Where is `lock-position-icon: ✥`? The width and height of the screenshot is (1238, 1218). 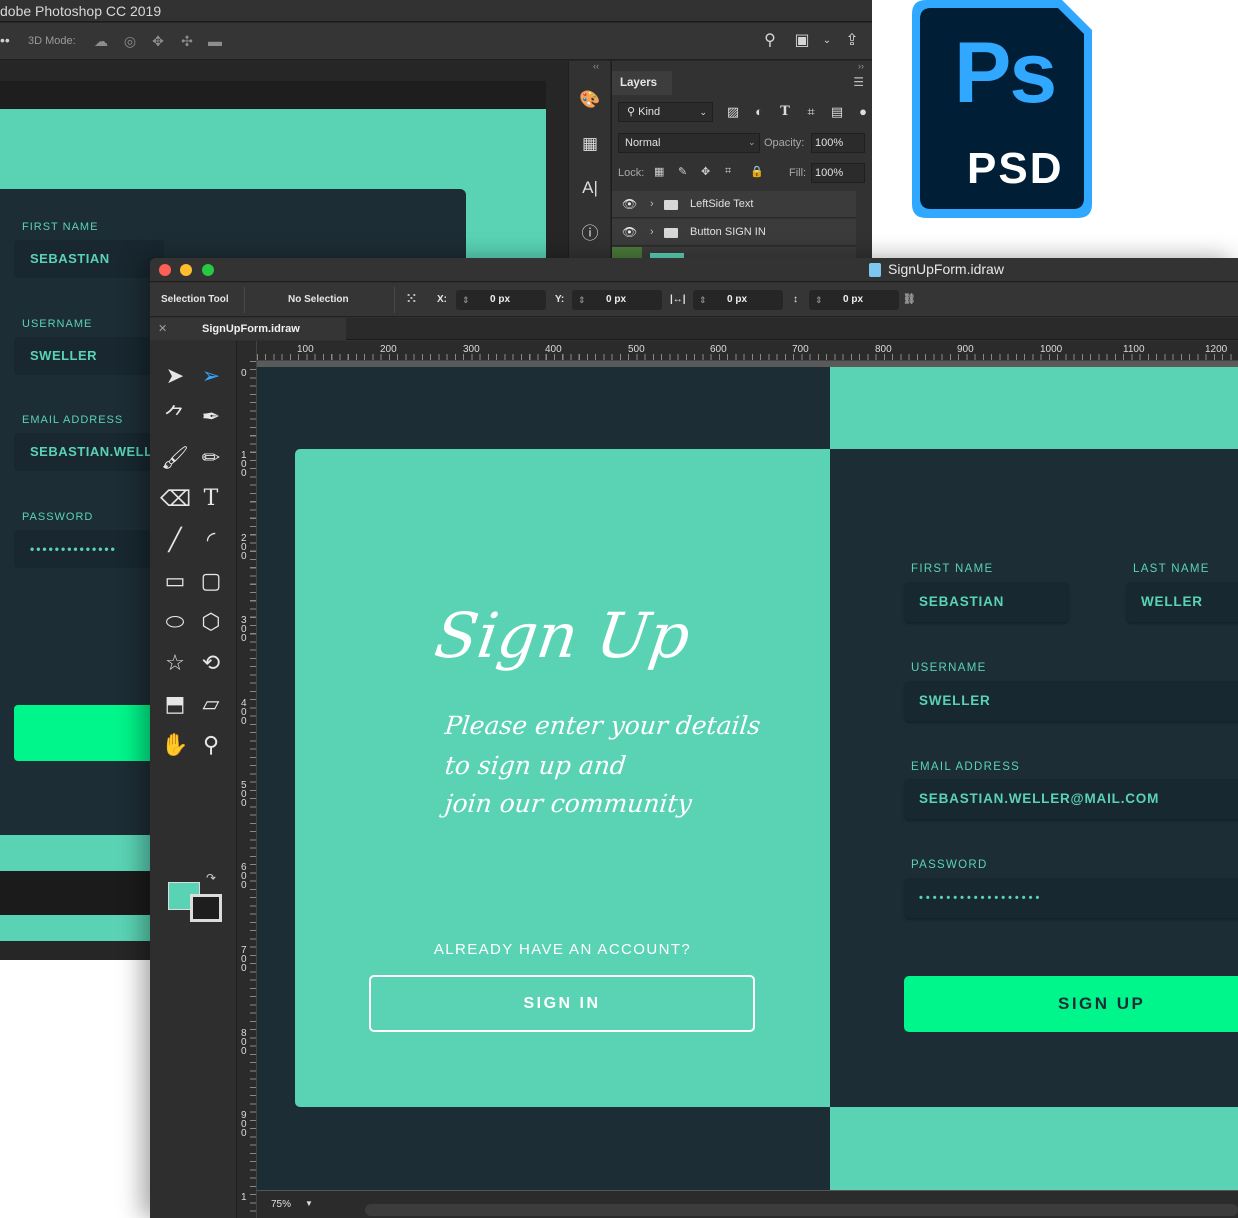
lock-position-icon: ✥ is located at coordinates (705, 171).